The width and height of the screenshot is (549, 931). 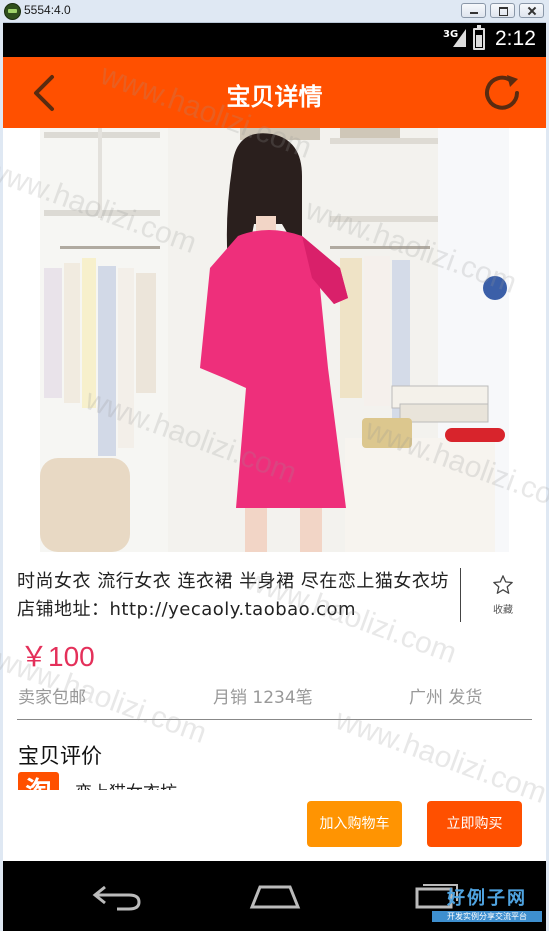 I want to click on status-time: 2:12, so click(x=515, y=38).